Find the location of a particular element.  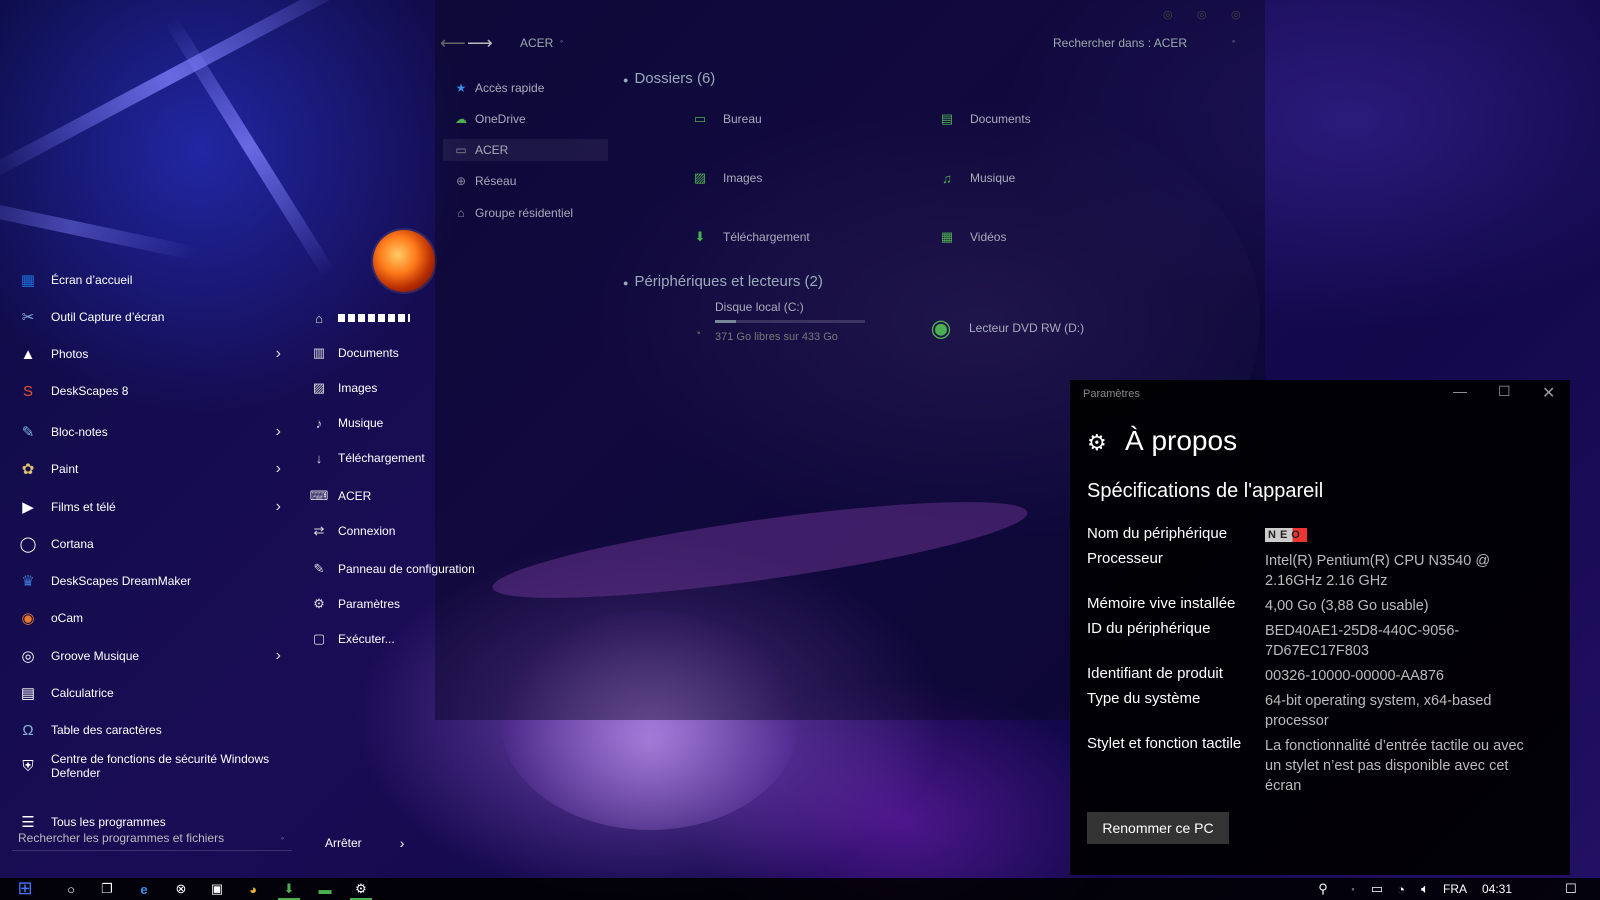

folders-header: ● Dossiers (6) is located at coordinates (669, 78).